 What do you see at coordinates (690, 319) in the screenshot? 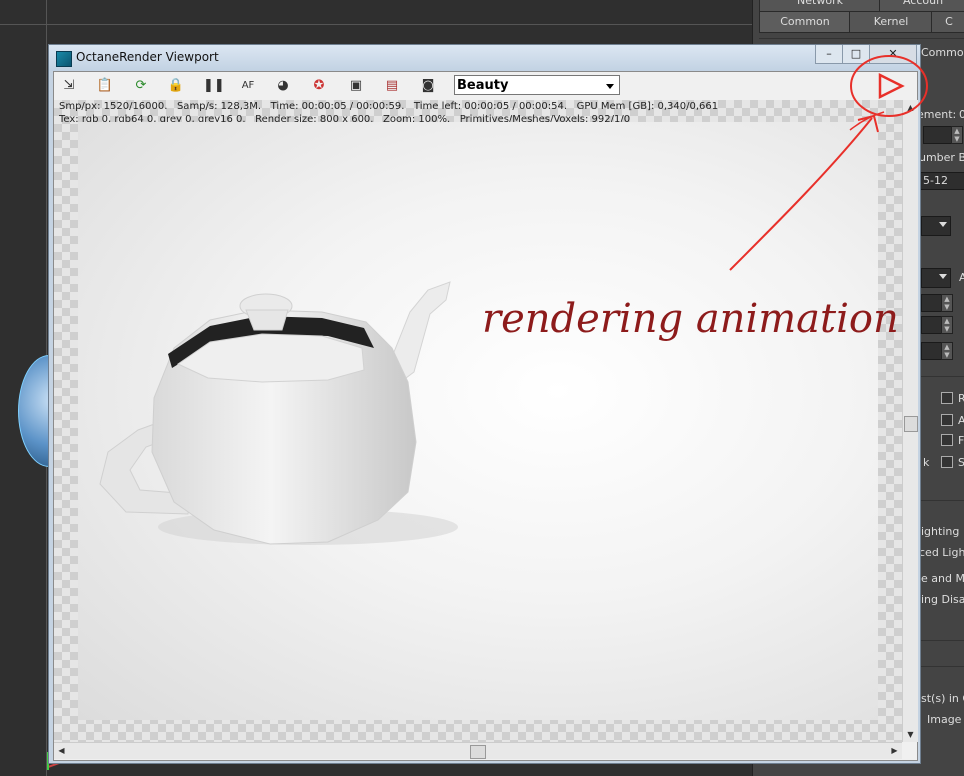
I see `annotation-text: rendering animation` at bounding box center [690, 319].